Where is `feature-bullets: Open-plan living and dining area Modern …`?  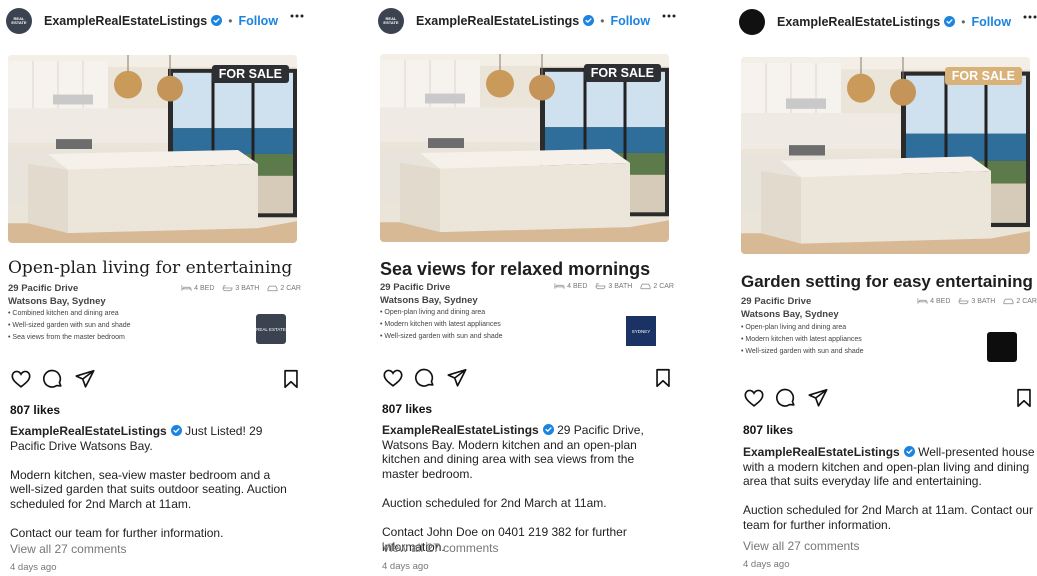
feature-bullets: Open-plan living and dining area Modern … is located at coordinates (441, 325).